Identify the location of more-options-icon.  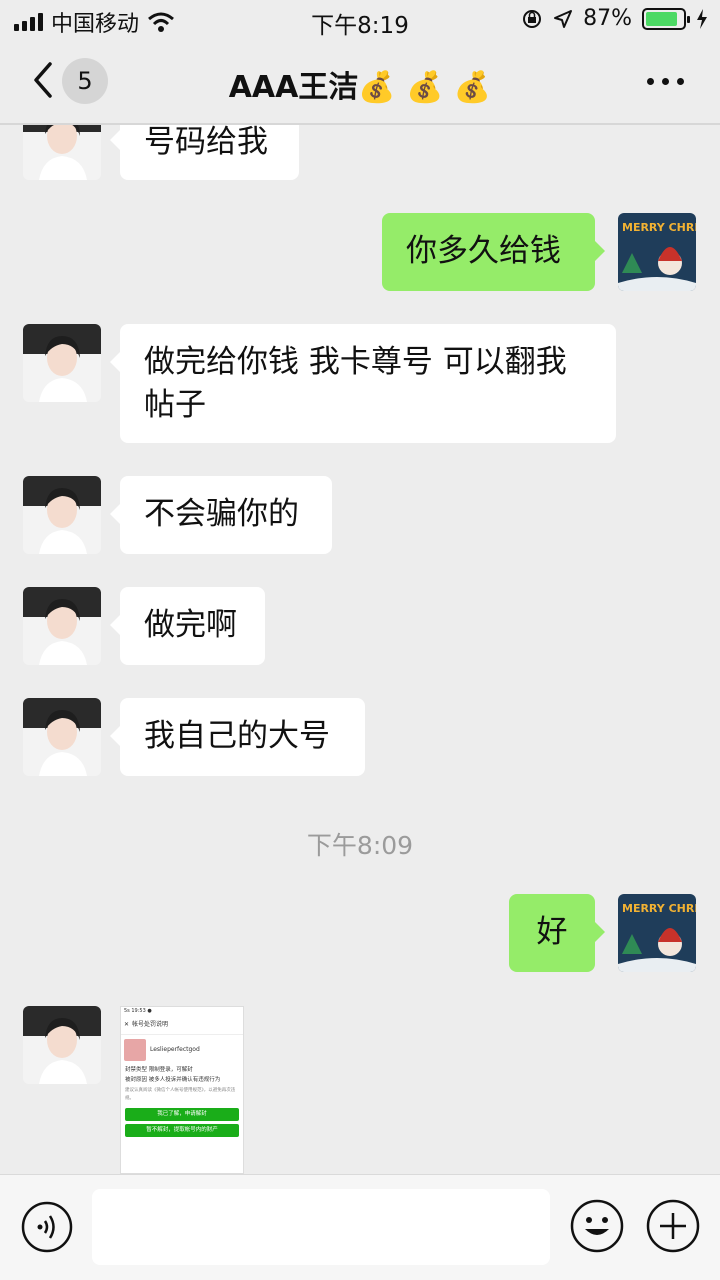
(665, 81).